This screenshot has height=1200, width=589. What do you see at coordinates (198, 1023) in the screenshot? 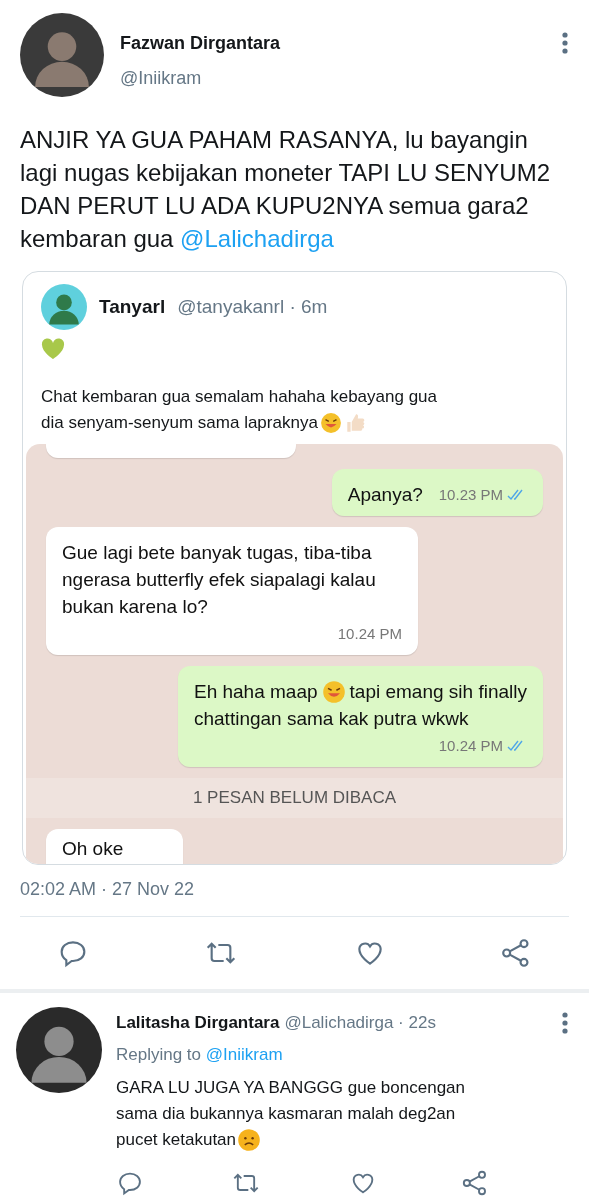
I see `display-name: Lalitasha Dirgantara` at bounding box center [198, 1023].